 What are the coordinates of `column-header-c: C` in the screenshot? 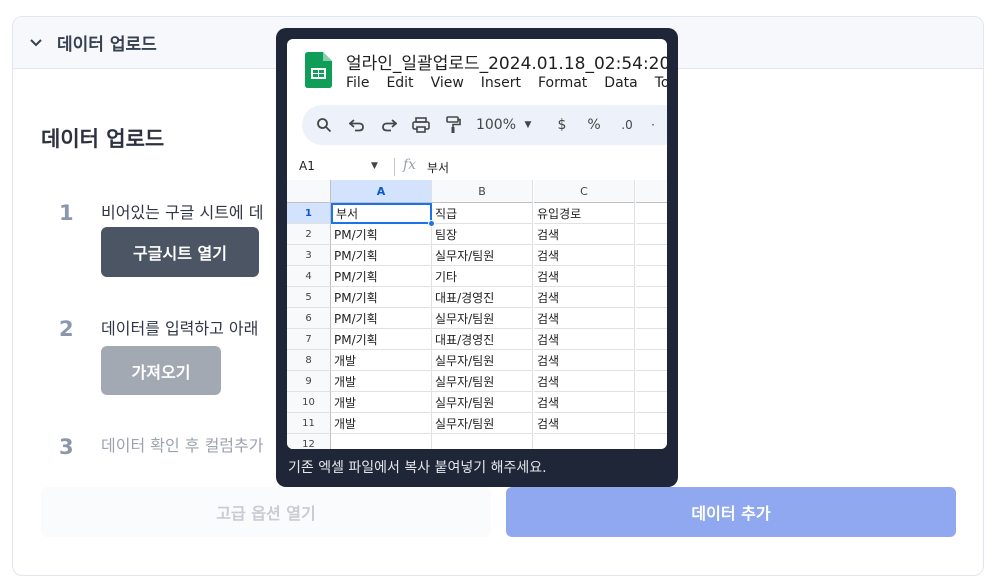 It's located at (584, 191).